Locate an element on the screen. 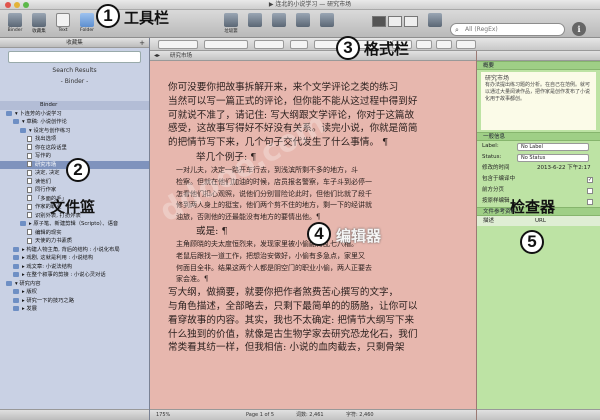  font-family-select is located at coordinates (226, 44).